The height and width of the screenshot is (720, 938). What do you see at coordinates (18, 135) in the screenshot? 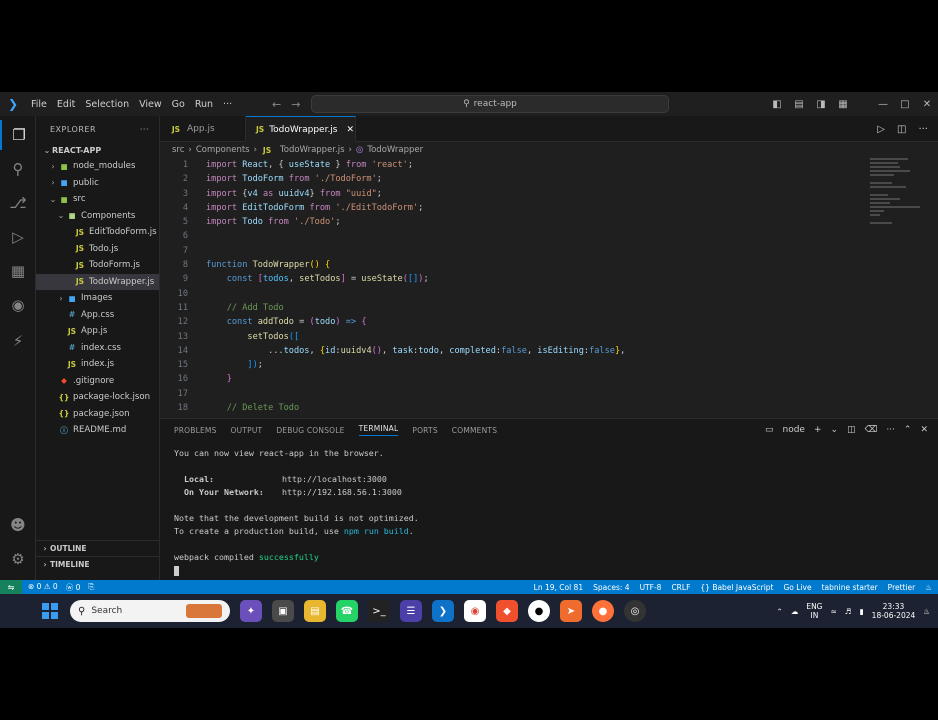
I see `explorer-files-icon: ❐` at bounding box center [18, 135].